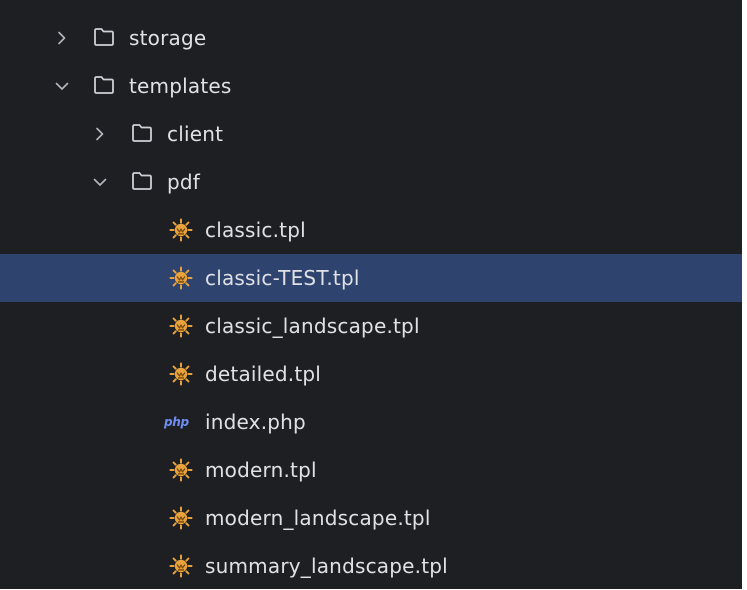 The width and height of the screenshot is (747, 590). I want to click on php-file-icon: php, so click(176, 422).